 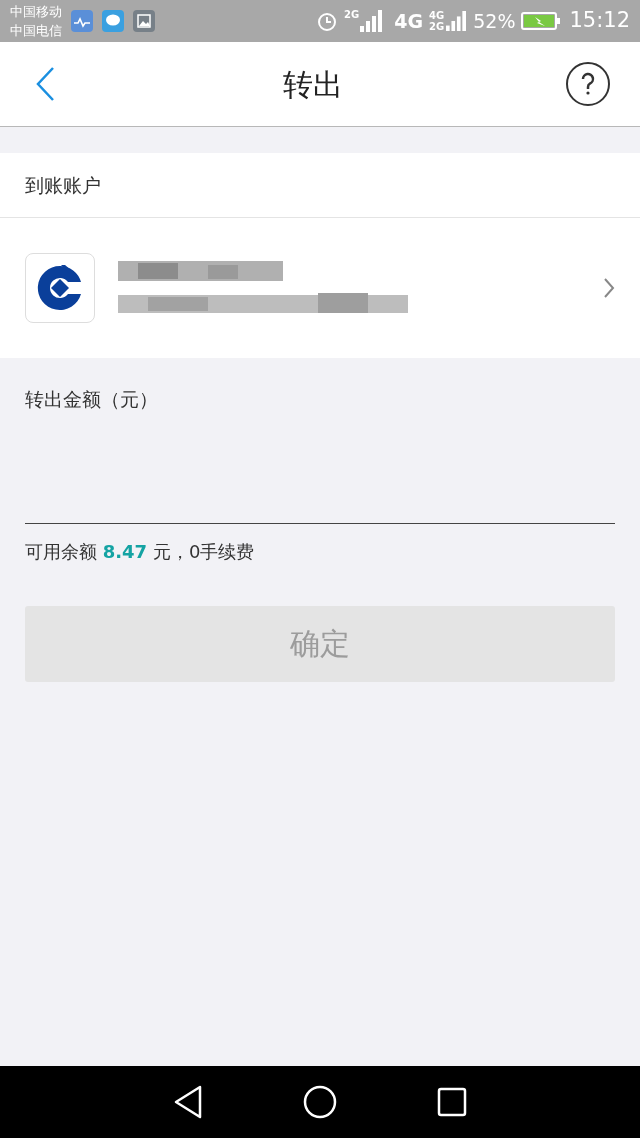 I want to click on gallery-app-icon, so click(x=144, y=21).